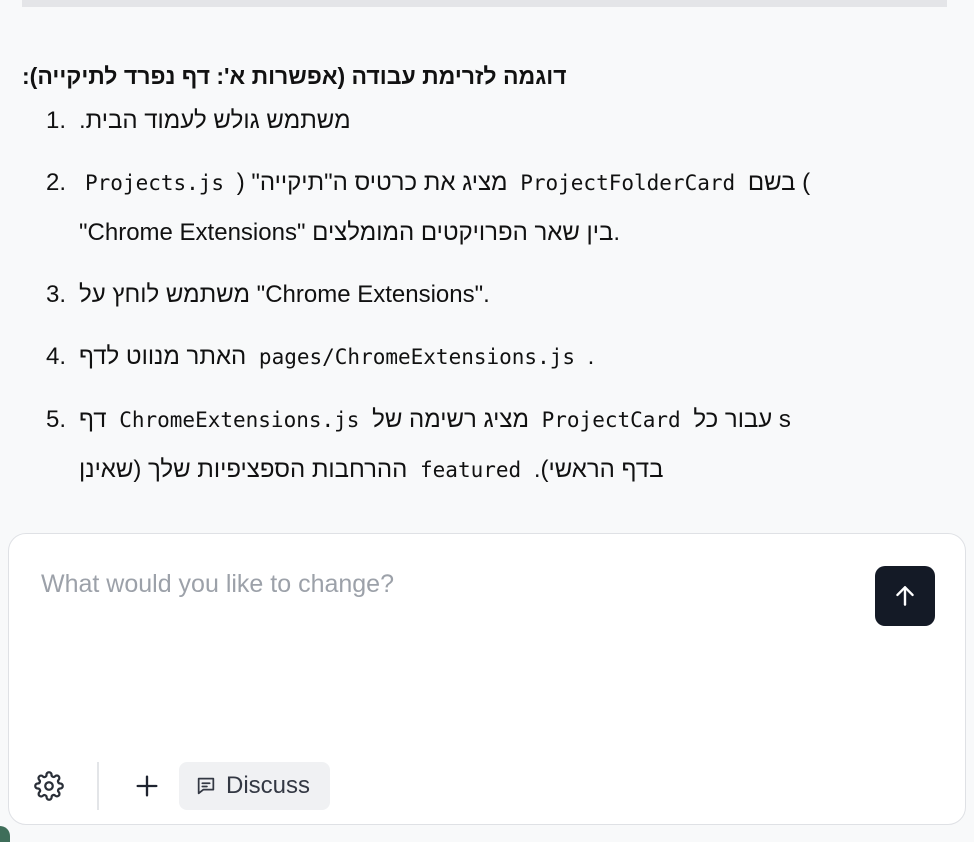  What do you see at coordinates (98, 786) in the screenshot?
I see `toolbar-divider` at bounding box center [98, 786].